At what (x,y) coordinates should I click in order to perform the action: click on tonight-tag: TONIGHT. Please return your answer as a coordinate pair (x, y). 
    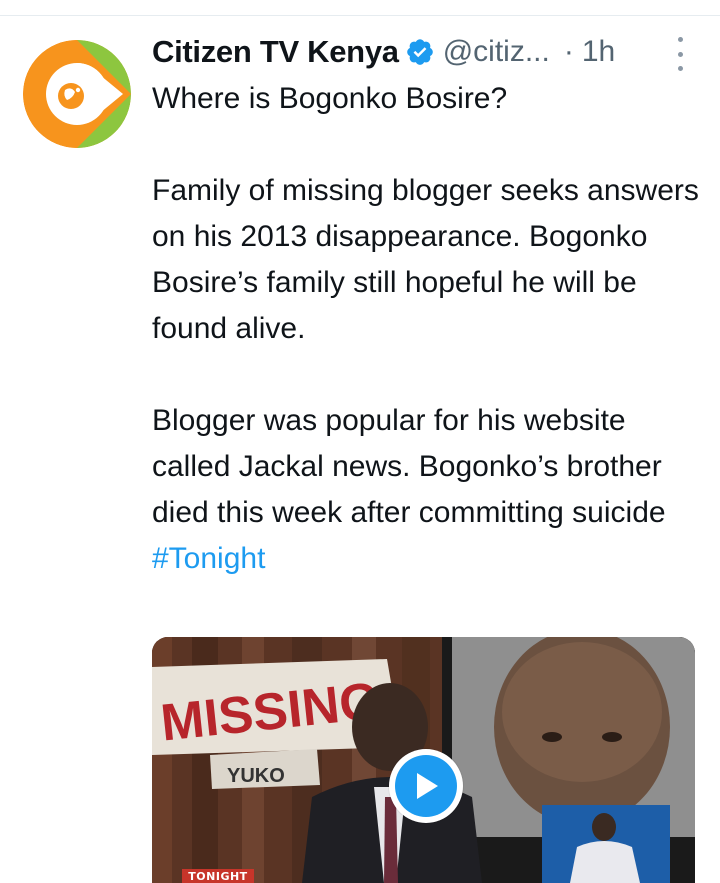
    Looking at the image, I should click on (218, 876).